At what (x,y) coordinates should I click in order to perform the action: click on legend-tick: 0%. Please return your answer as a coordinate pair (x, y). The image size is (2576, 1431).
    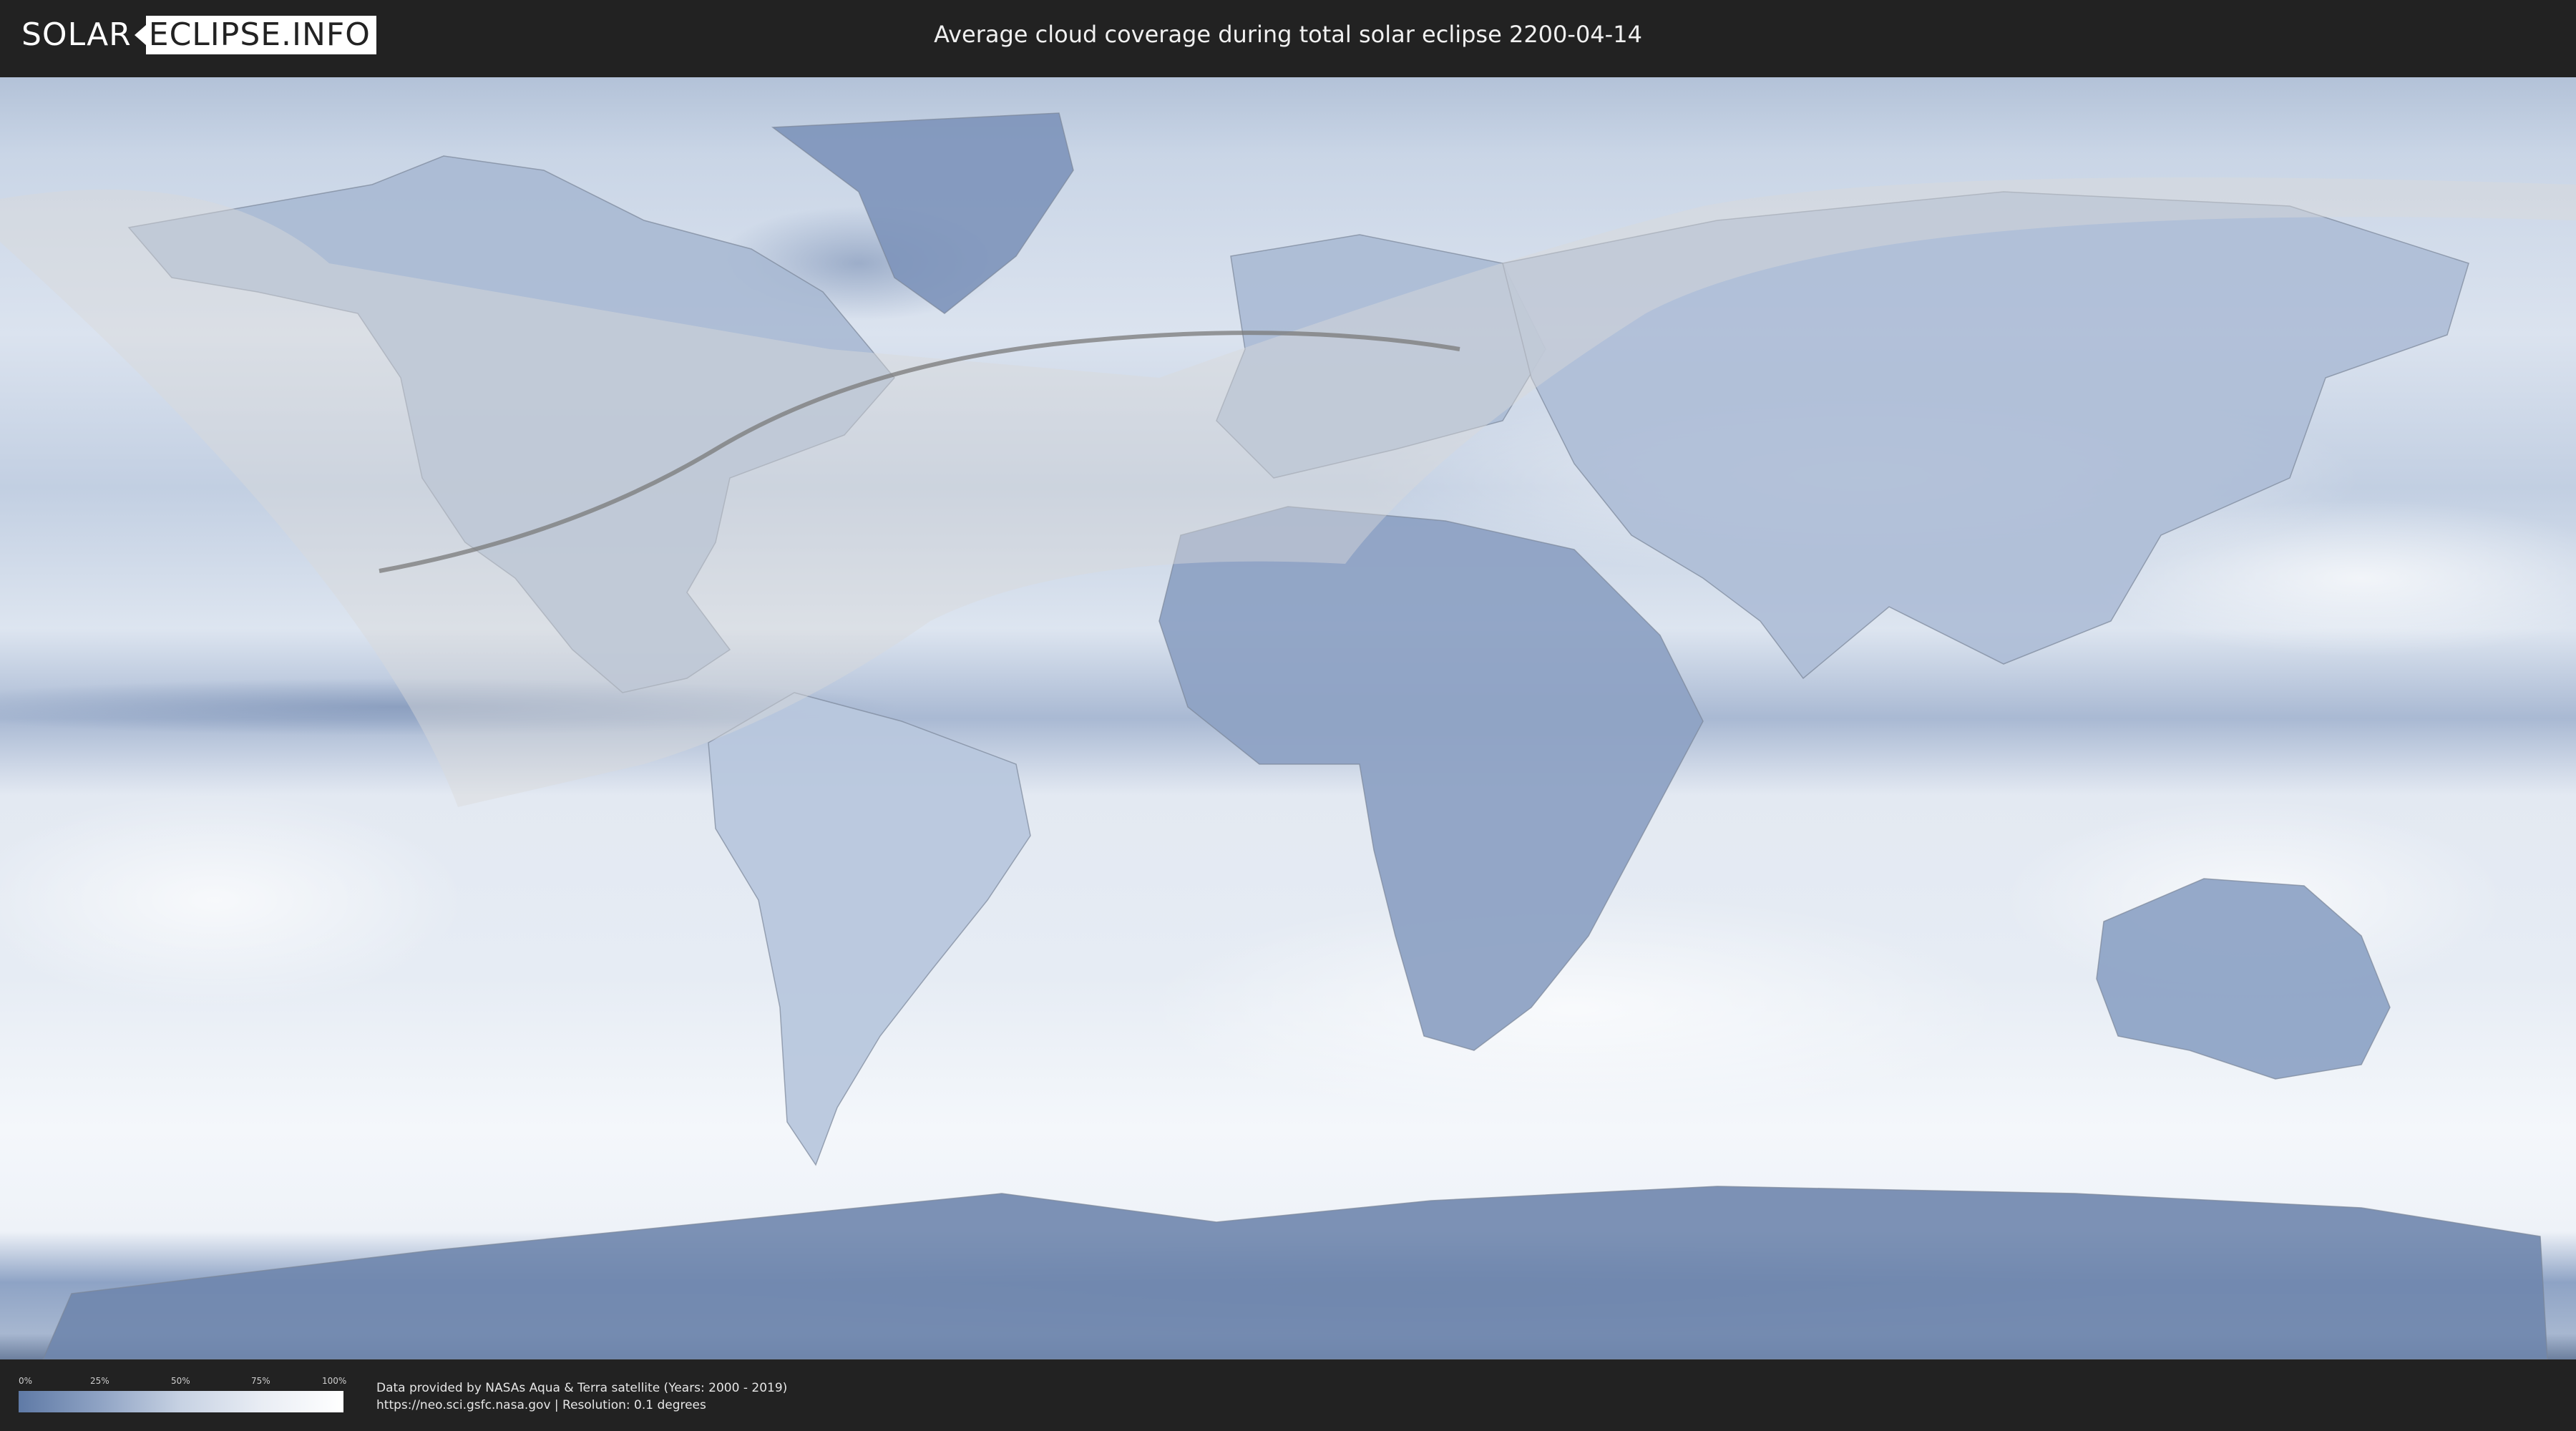
    Looking at the image, I should click on (26, 1381).